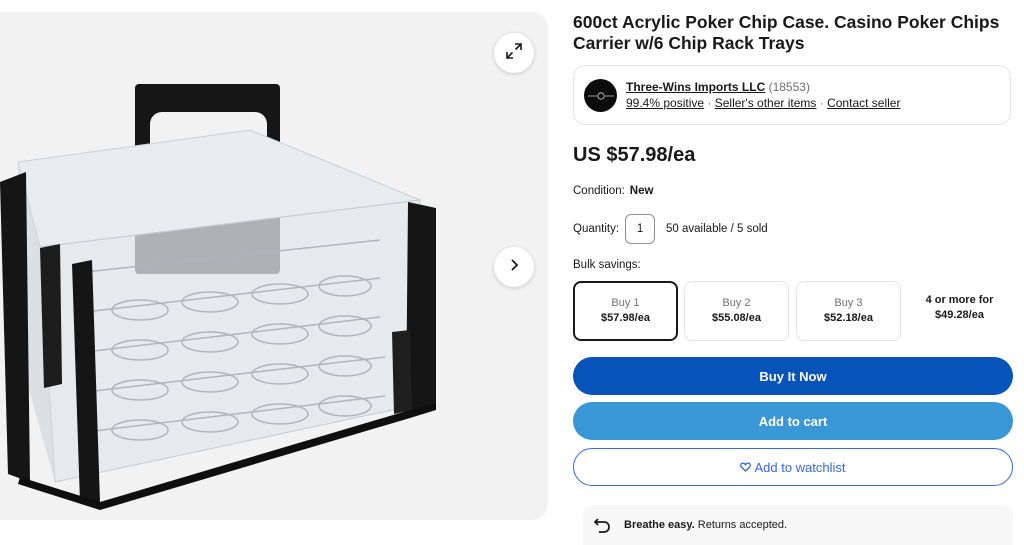 The height and width of the screenshot is (545, 1024). I want to click on condition-label: Condition:, so click(599, 191).